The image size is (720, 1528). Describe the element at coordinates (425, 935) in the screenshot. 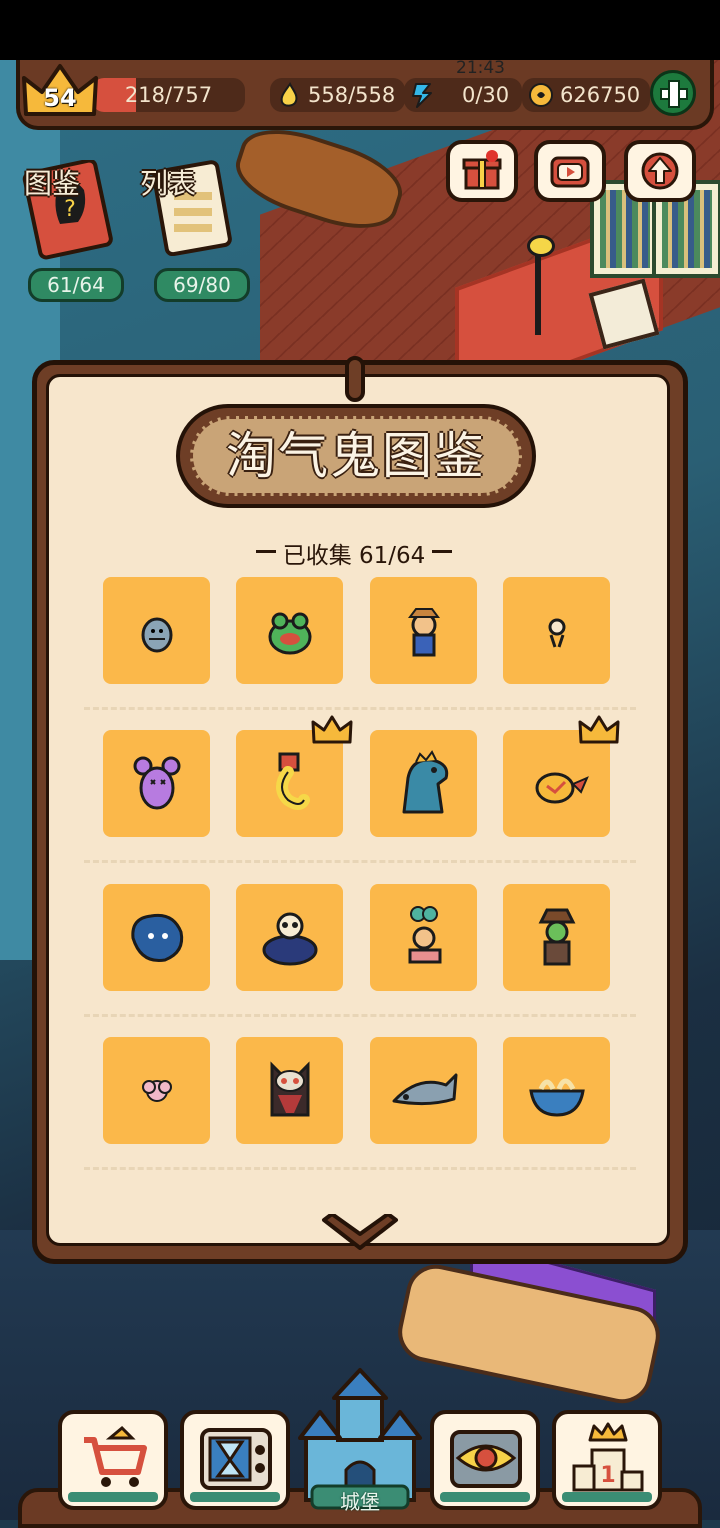

I see `clover-girl-ghost-icon` at that location.